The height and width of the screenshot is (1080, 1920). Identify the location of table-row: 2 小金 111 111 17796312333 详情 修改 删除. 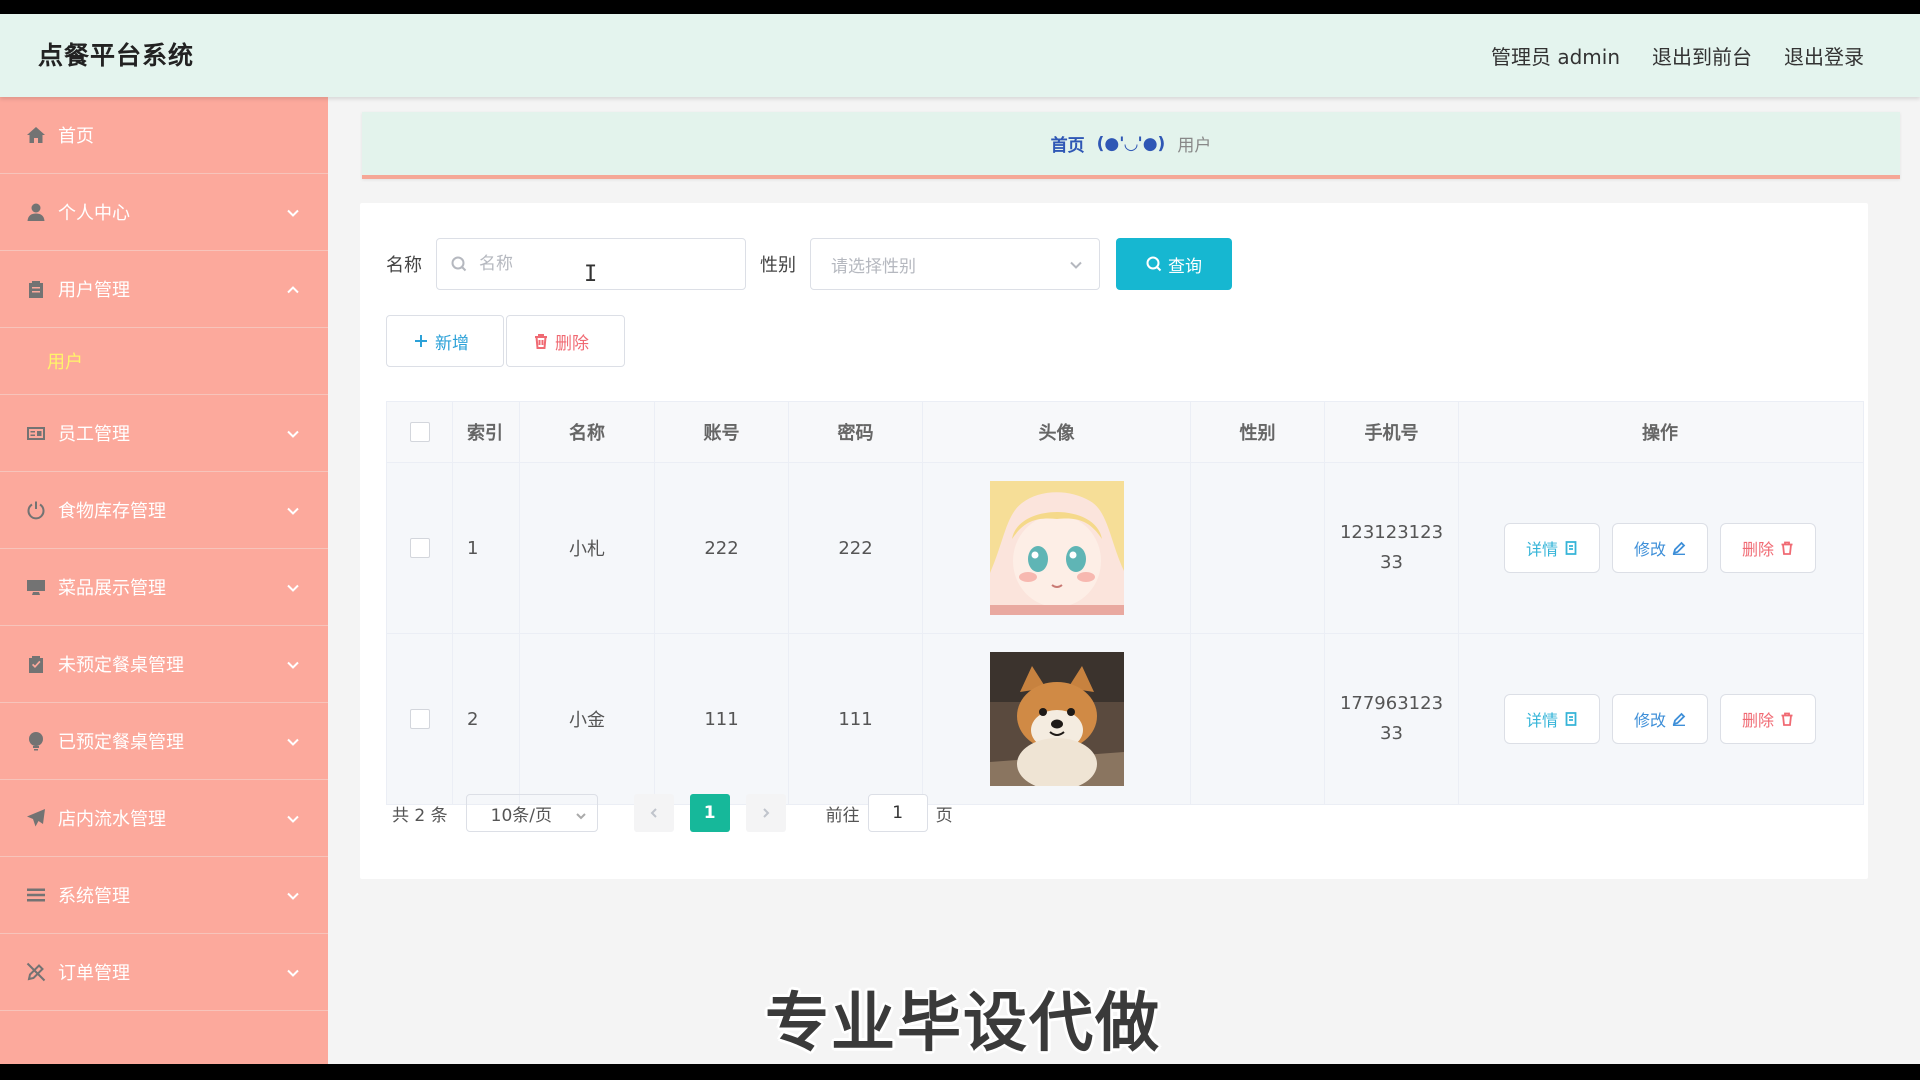
(1125, 719).